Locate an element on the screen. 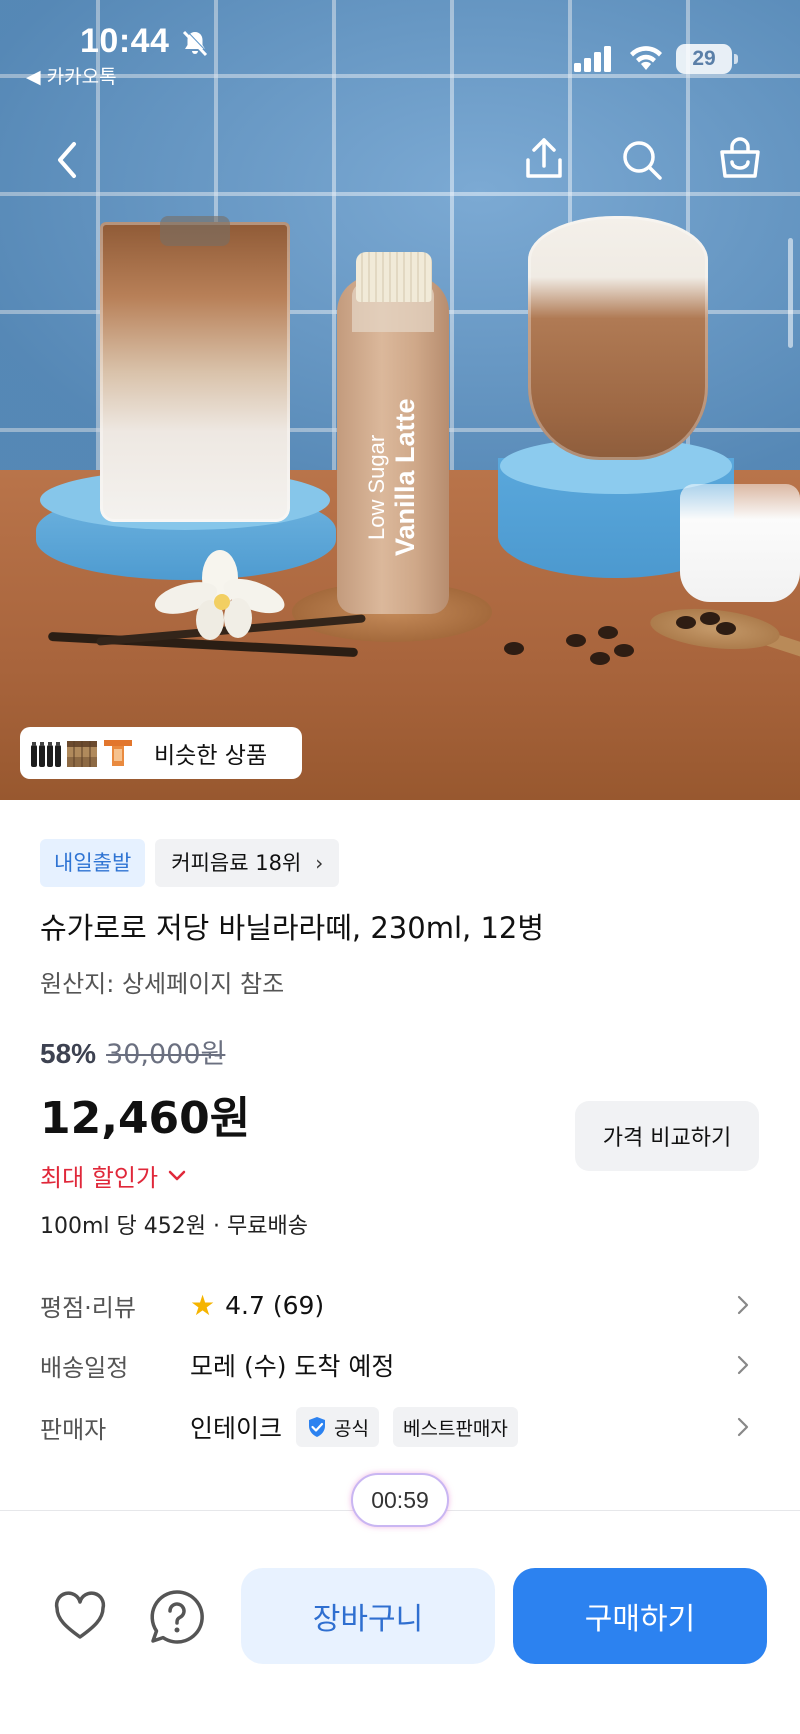  badge-row: 내일출발 커피음료 18위 › is located at coordinates (190, 863).